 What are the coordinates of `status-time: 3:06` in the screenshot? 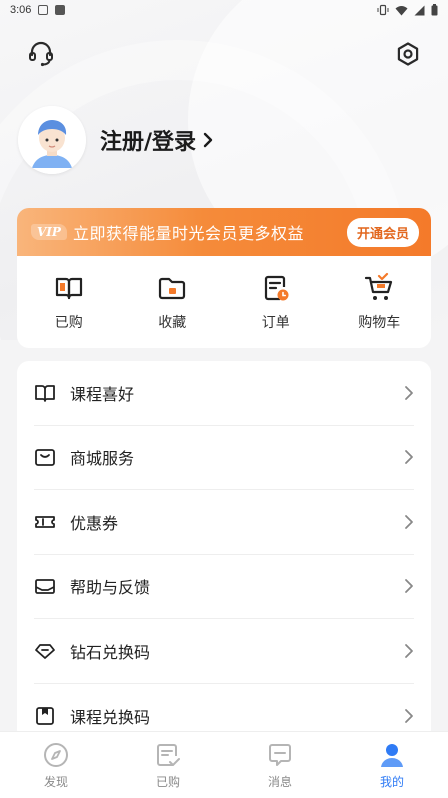 It's located at (21, 10).